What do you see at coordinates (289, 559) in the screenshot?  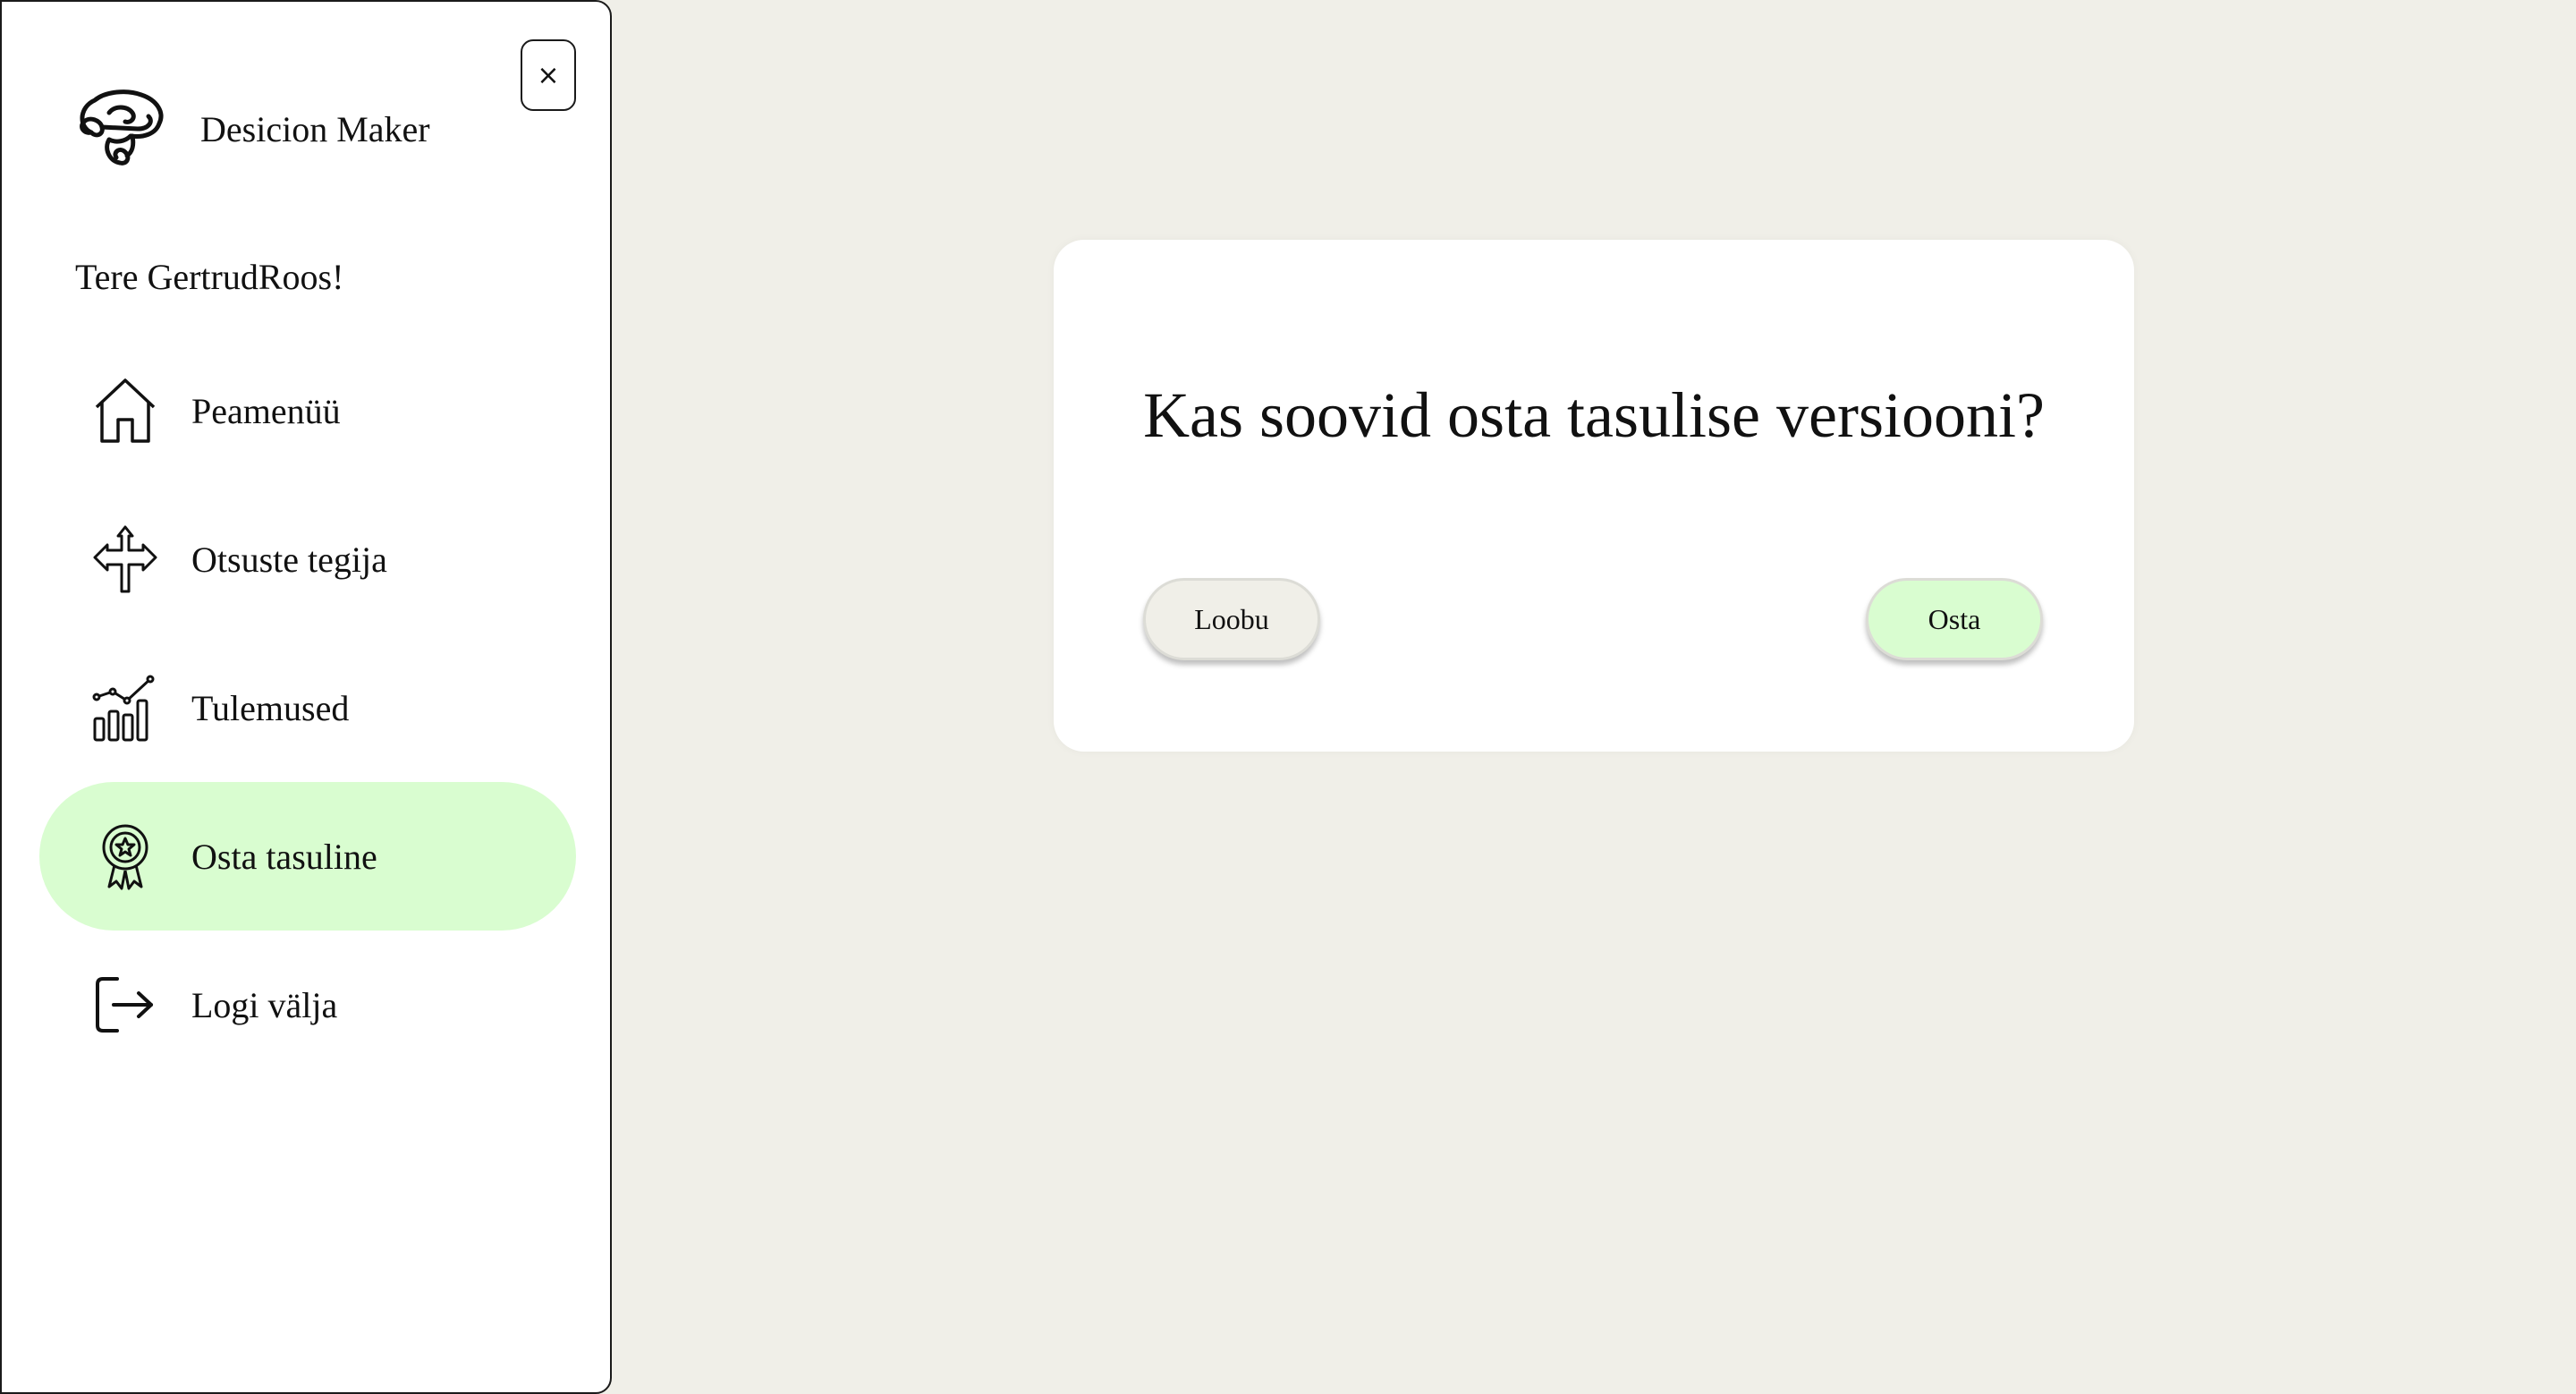 I see `sidebar-item-label: Otsuste tegija` at bounding box center [289, 559].